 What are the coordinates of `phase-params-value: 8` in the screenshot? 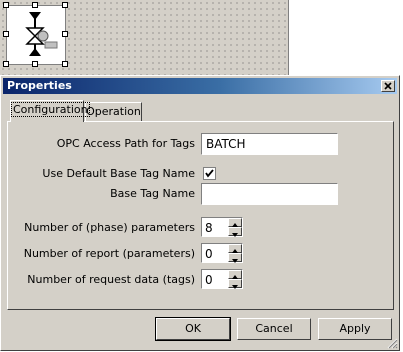 It's located at (209, 228).